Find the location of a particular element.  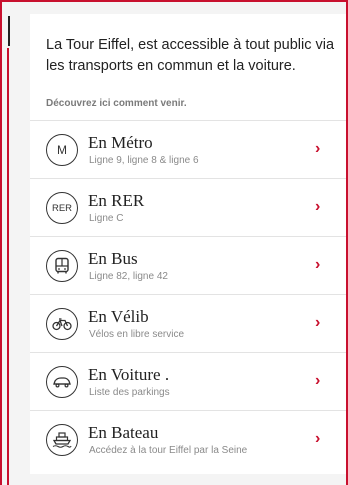

transport-item-velib: En Vélib Vélos en libre service › is located at coordinates (188, 323).